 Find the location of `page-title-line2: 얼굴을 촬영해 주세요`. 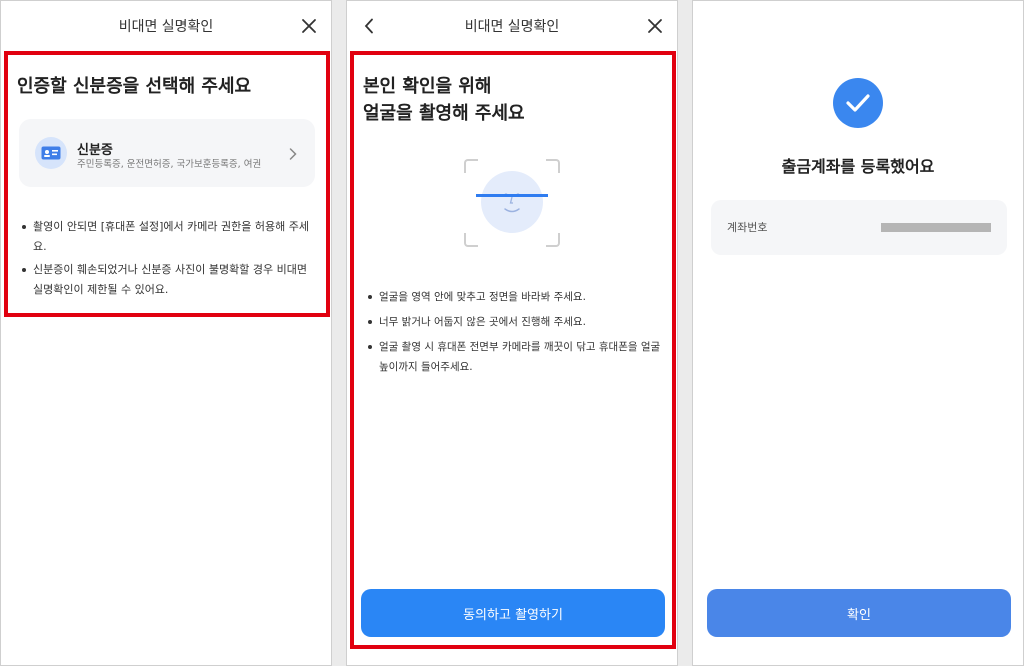

page-title-line2: 얼굴을 촬영해 주세요 is located at coordinates (444, 113).